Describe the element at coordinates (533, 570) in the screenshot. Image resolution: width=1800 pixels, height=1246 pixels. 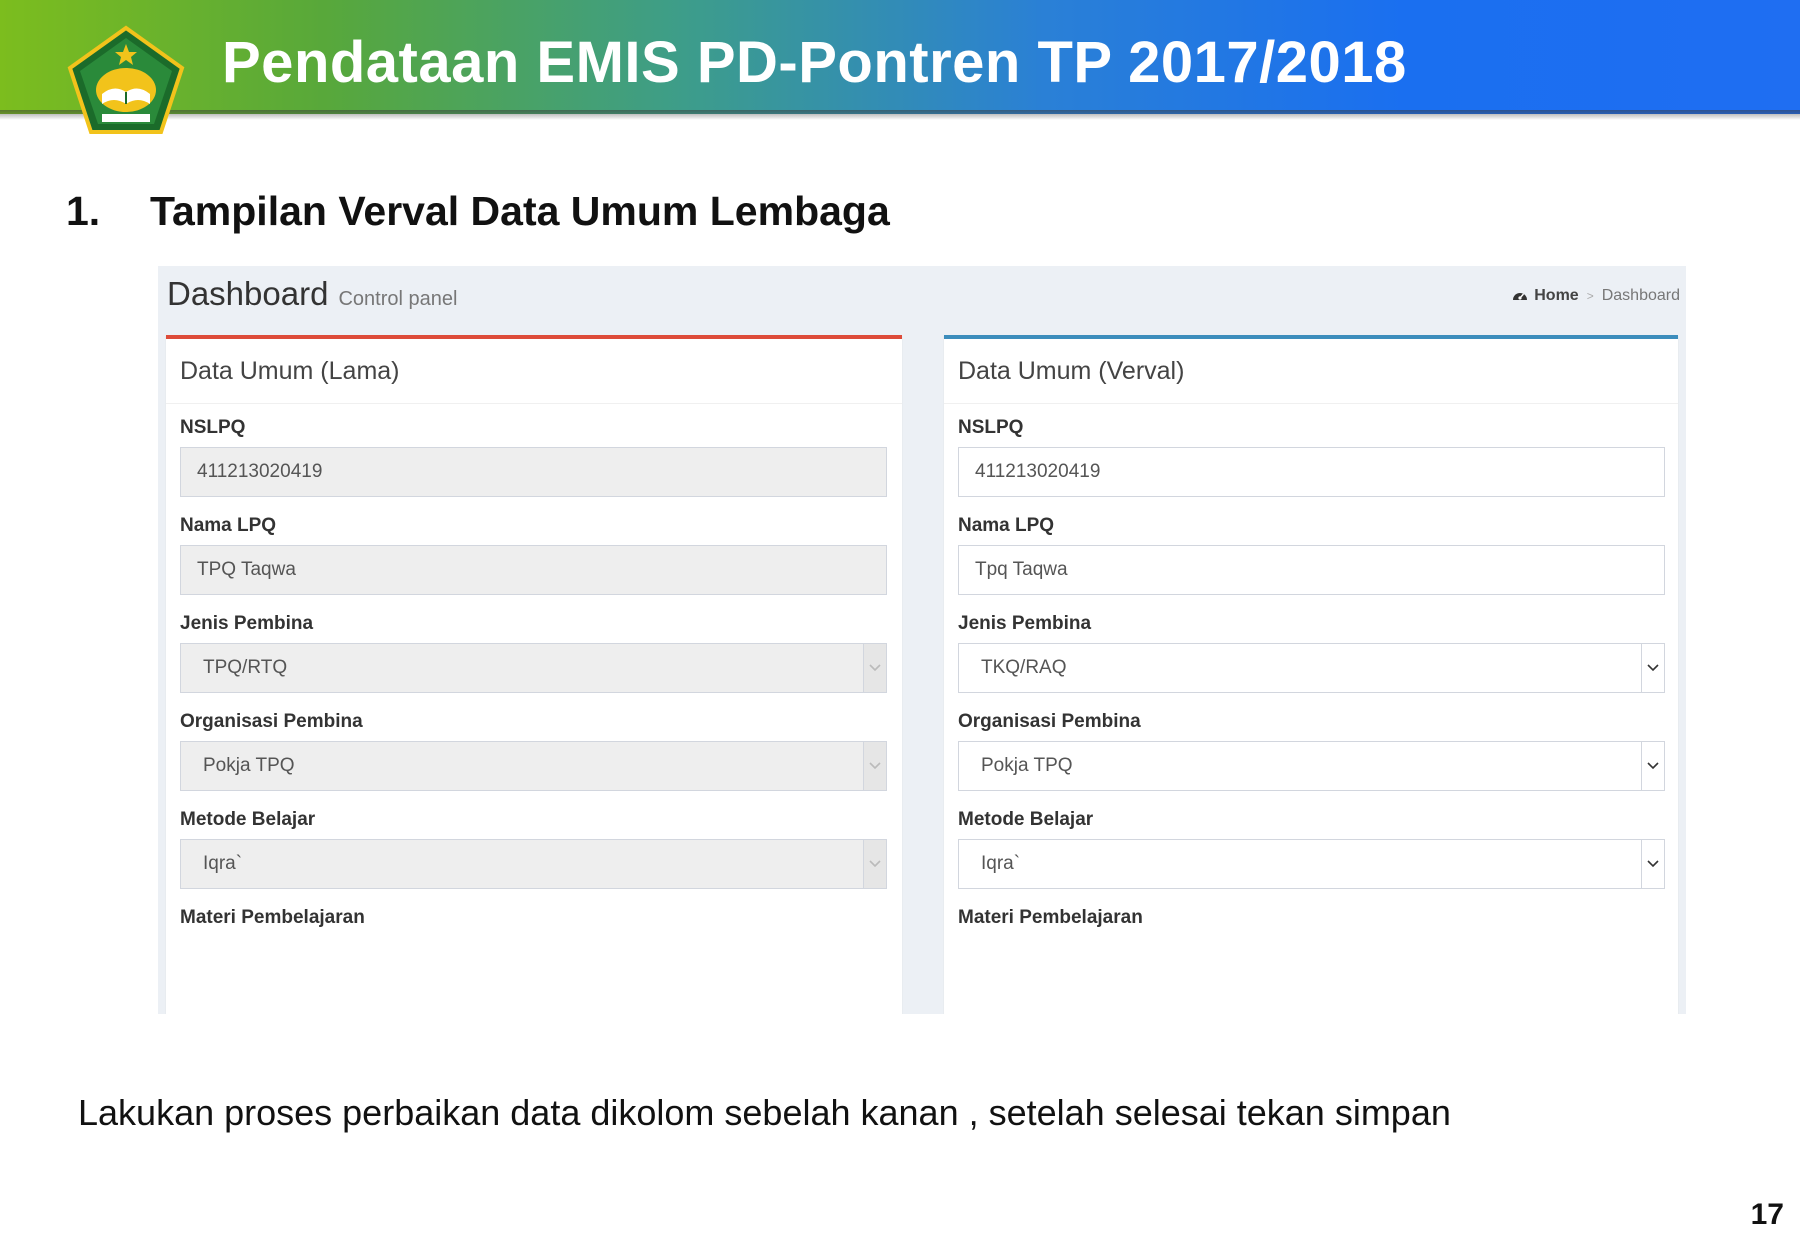
I see `nama-lpq-field-readonly: TPQ Taqwa` at that location.